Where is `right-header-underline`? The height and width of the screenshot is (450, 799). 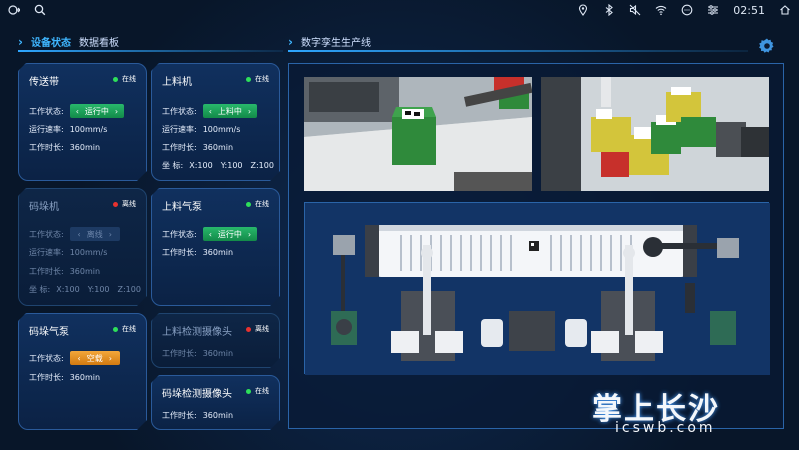 right-header-underline is located at coordinates (518, 51).